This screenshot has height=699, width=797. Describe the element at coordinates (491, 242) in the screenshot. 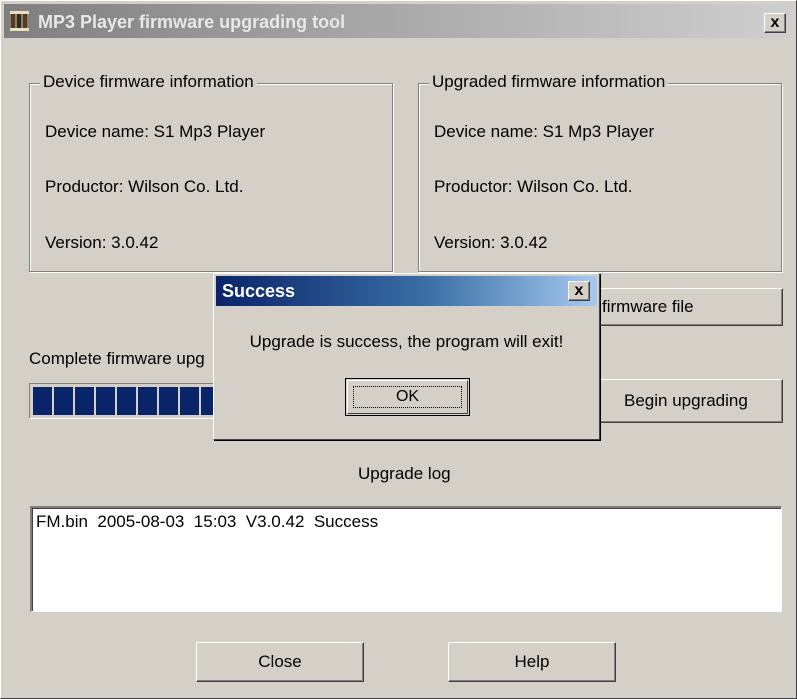

I see `upgraded-version: Version: 3.0.42` at that location.